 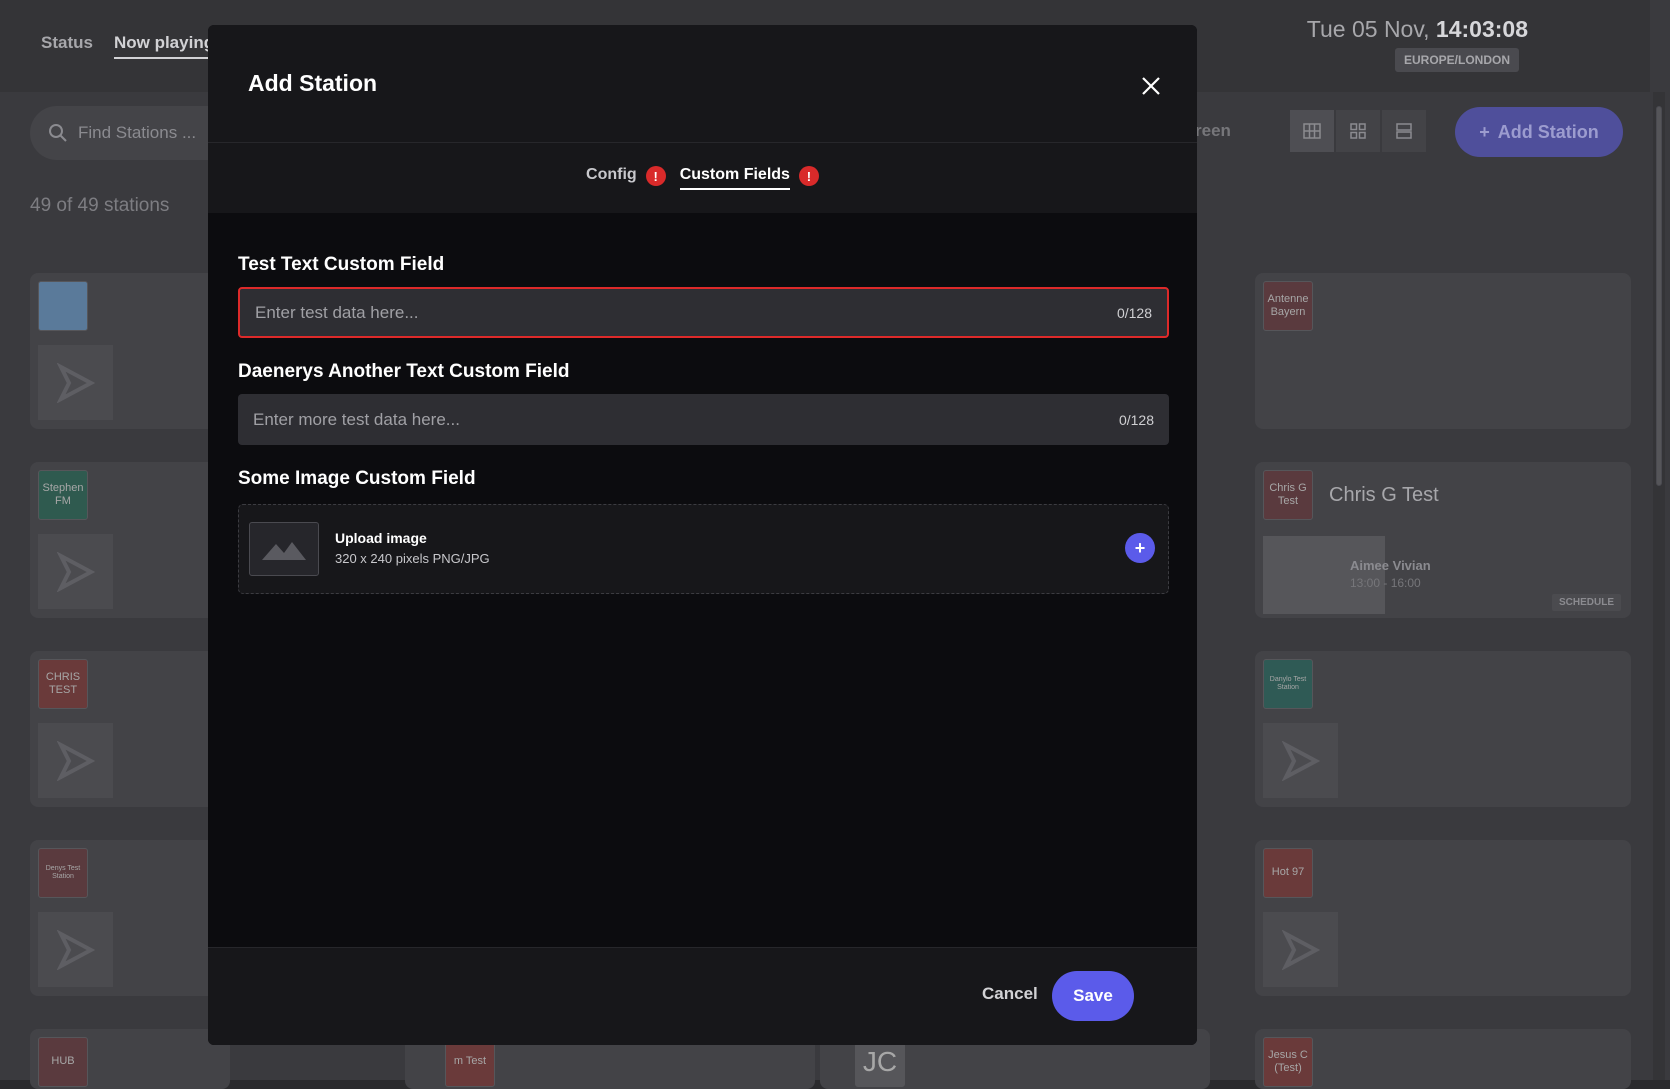 I want to click on dialog-header: Add Station, so click(x=702, y=84).